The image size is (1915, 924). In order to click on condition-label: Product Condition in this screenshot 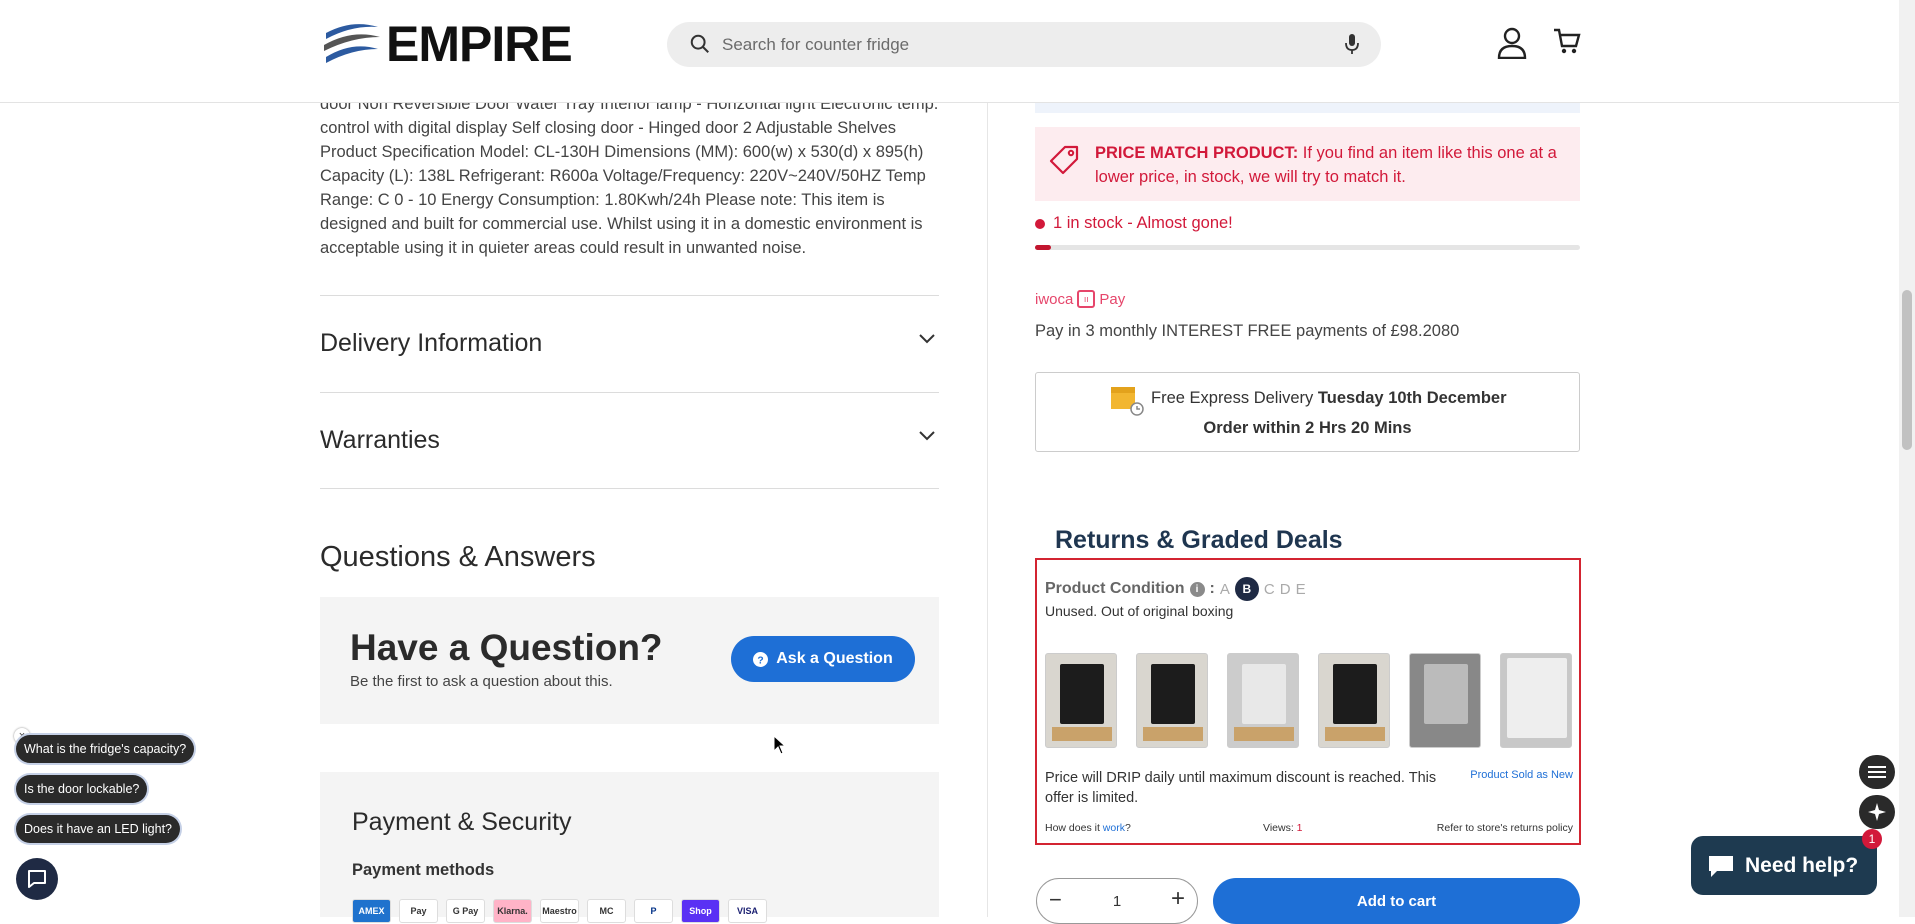, I will do `click(1115, 588)`.